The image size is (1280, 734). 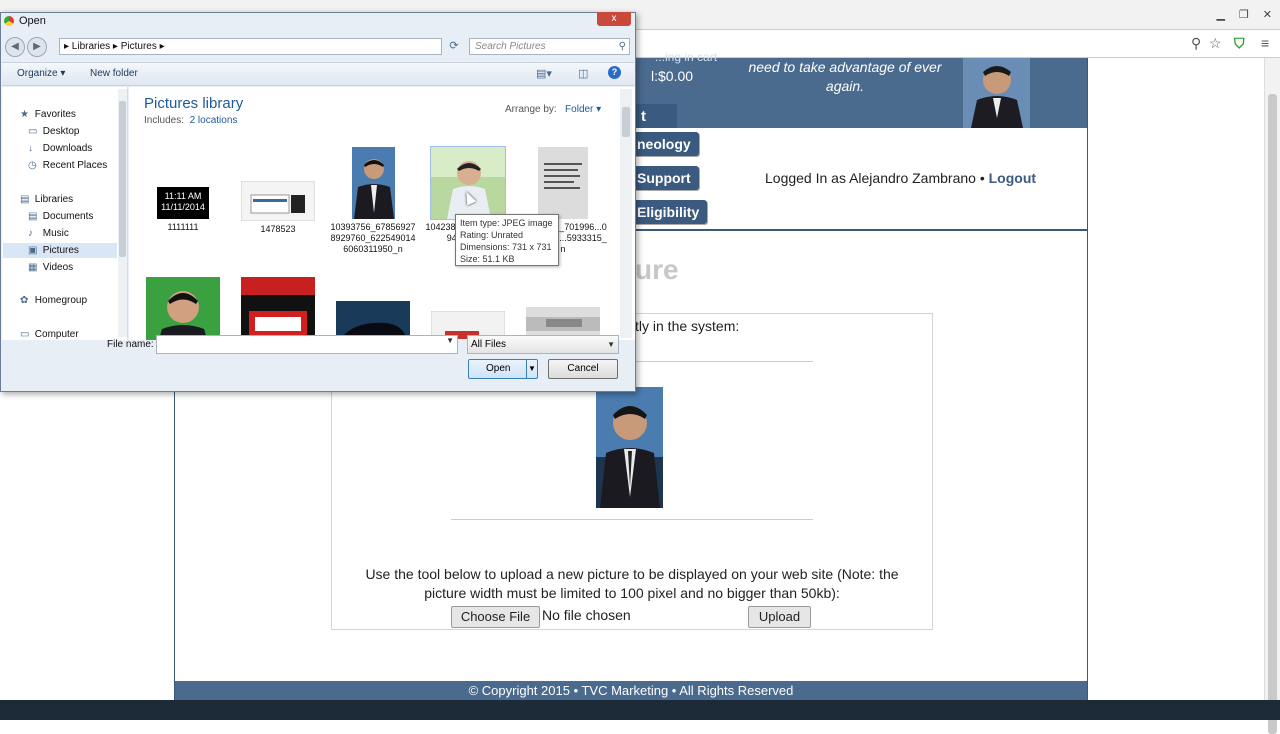 I want to click on taskbar, so click(x=640, y=710).